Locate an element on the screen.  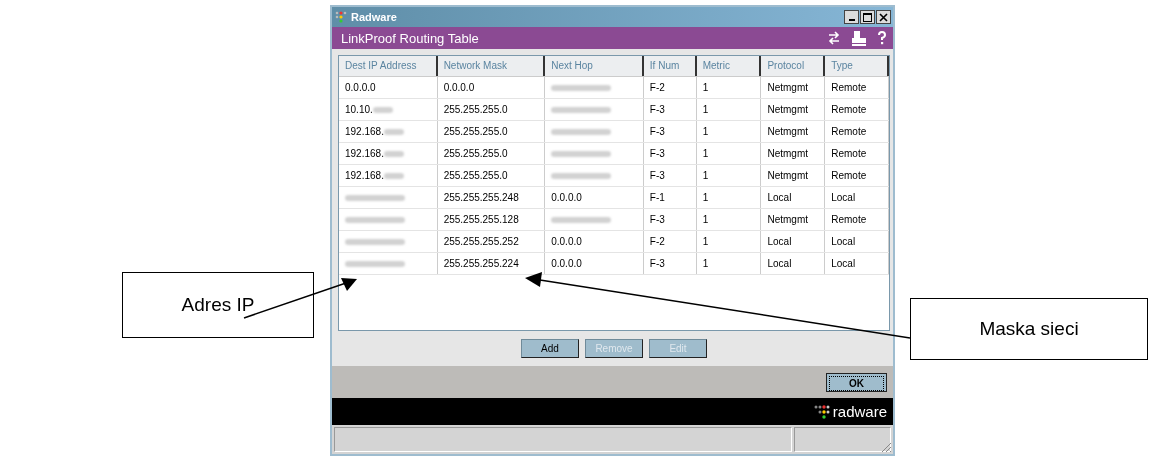
table-cell: 255.255.255.252 is located at coordinates (481, 241).